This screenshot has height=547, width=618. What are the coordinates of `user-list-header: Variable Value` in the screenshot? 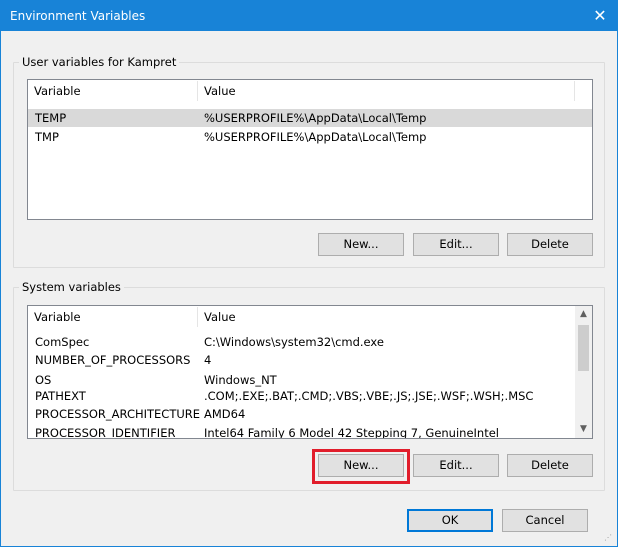 It's located at (310, 91).